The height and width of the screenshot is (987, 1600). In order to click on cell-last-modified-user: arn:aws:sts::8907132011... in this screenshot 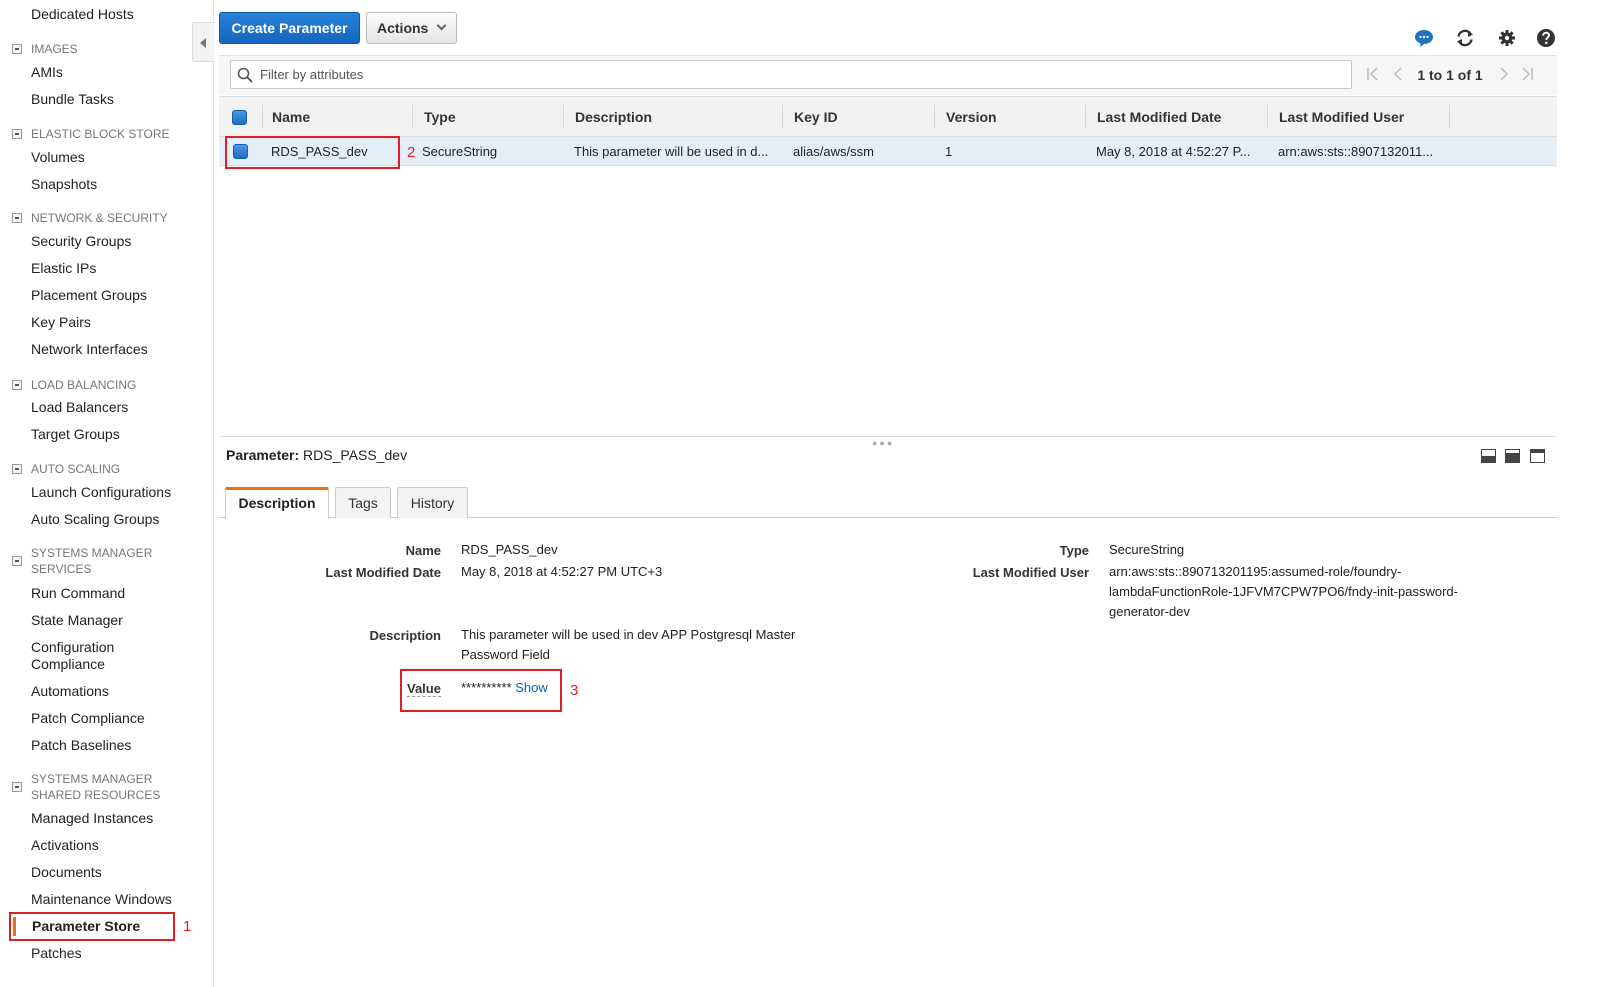, I will do `click(1356, 151)`.